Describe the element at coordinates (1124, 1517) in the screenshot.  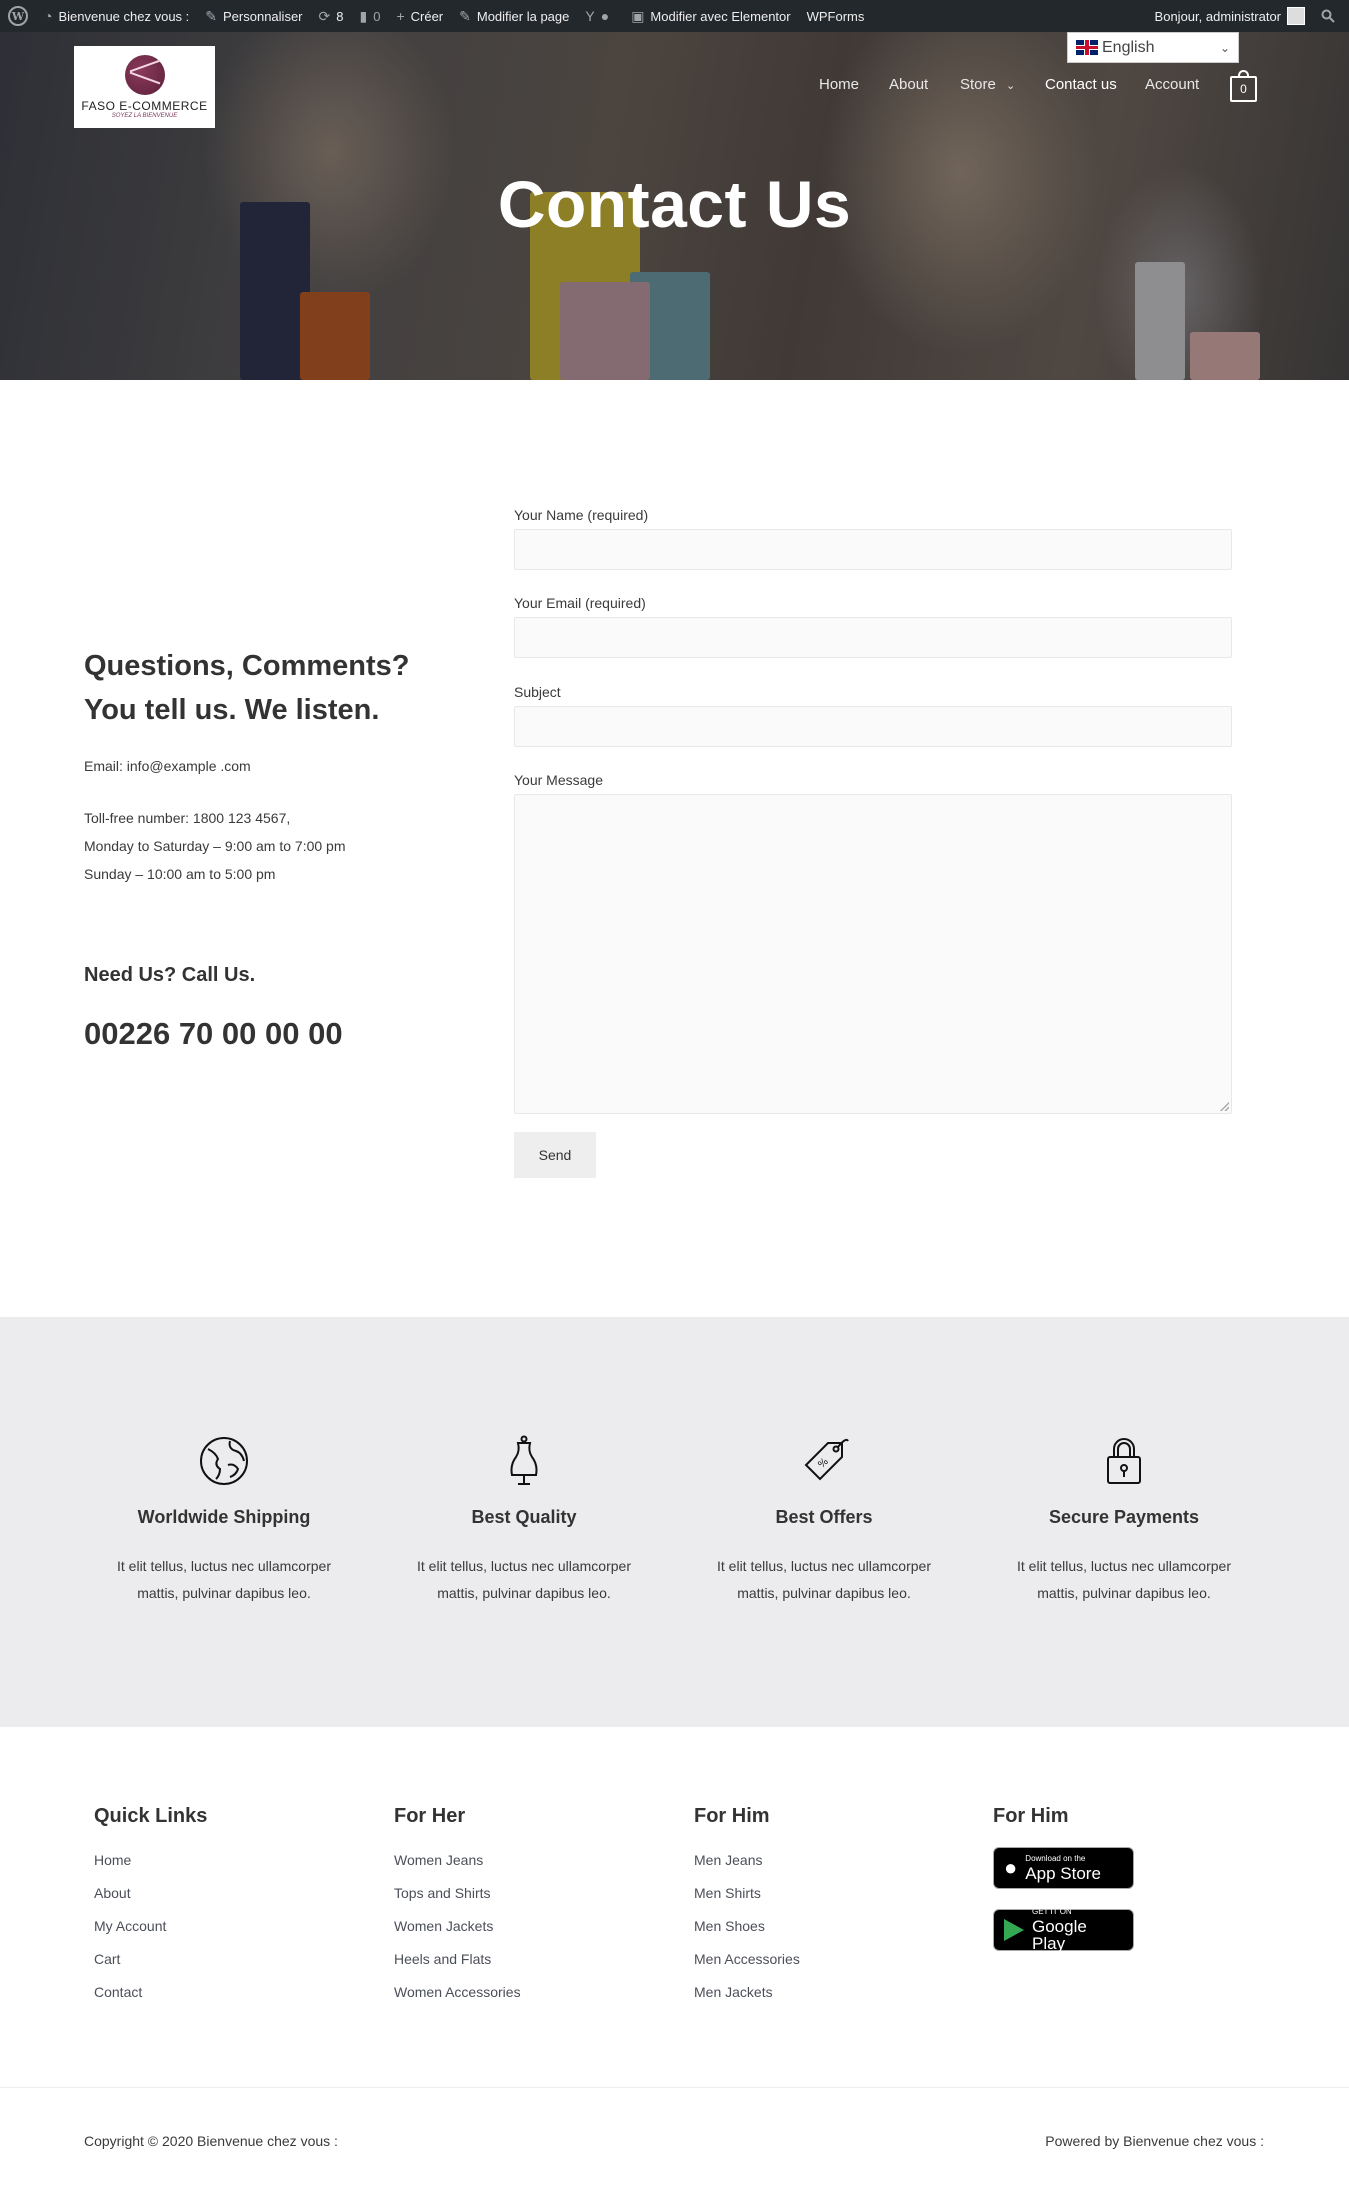
I see `feature-title: Secure Payments` at that location.